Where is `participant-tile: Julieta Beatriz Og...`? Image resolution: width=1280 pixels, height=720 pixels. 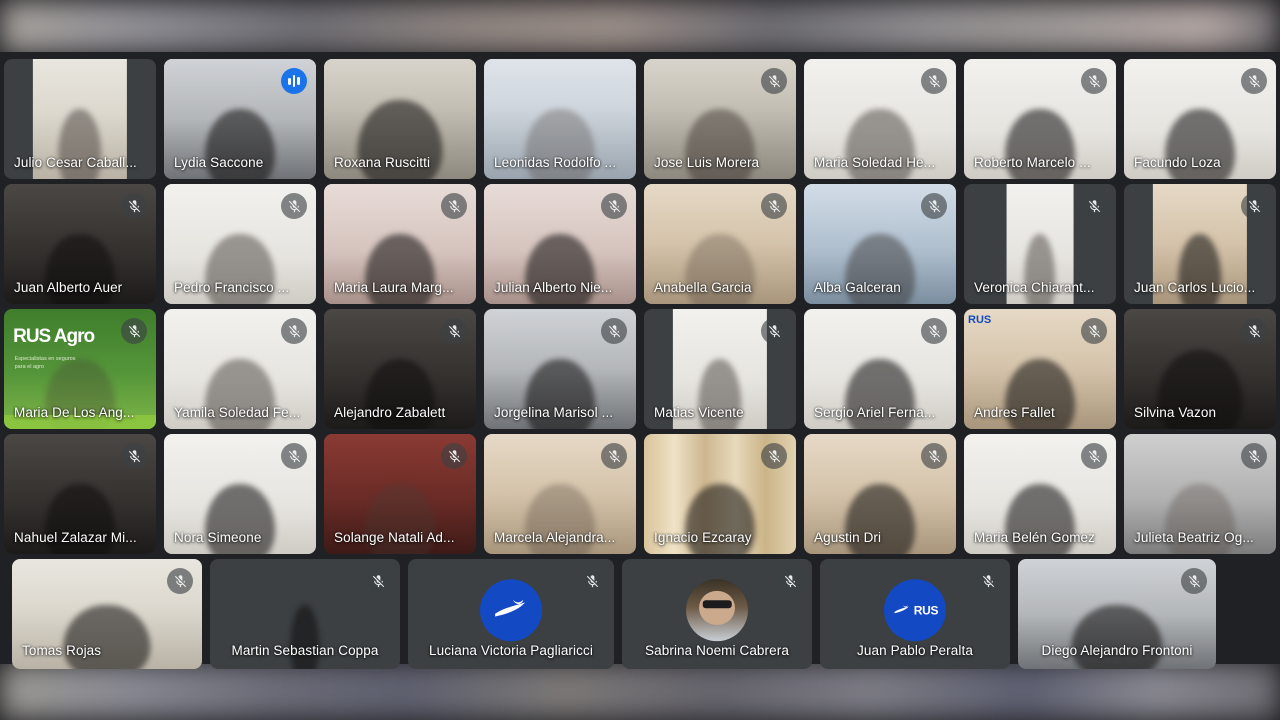
participant-tile: Julieta Beatriz Og... is located at coordinates (1200, 494).